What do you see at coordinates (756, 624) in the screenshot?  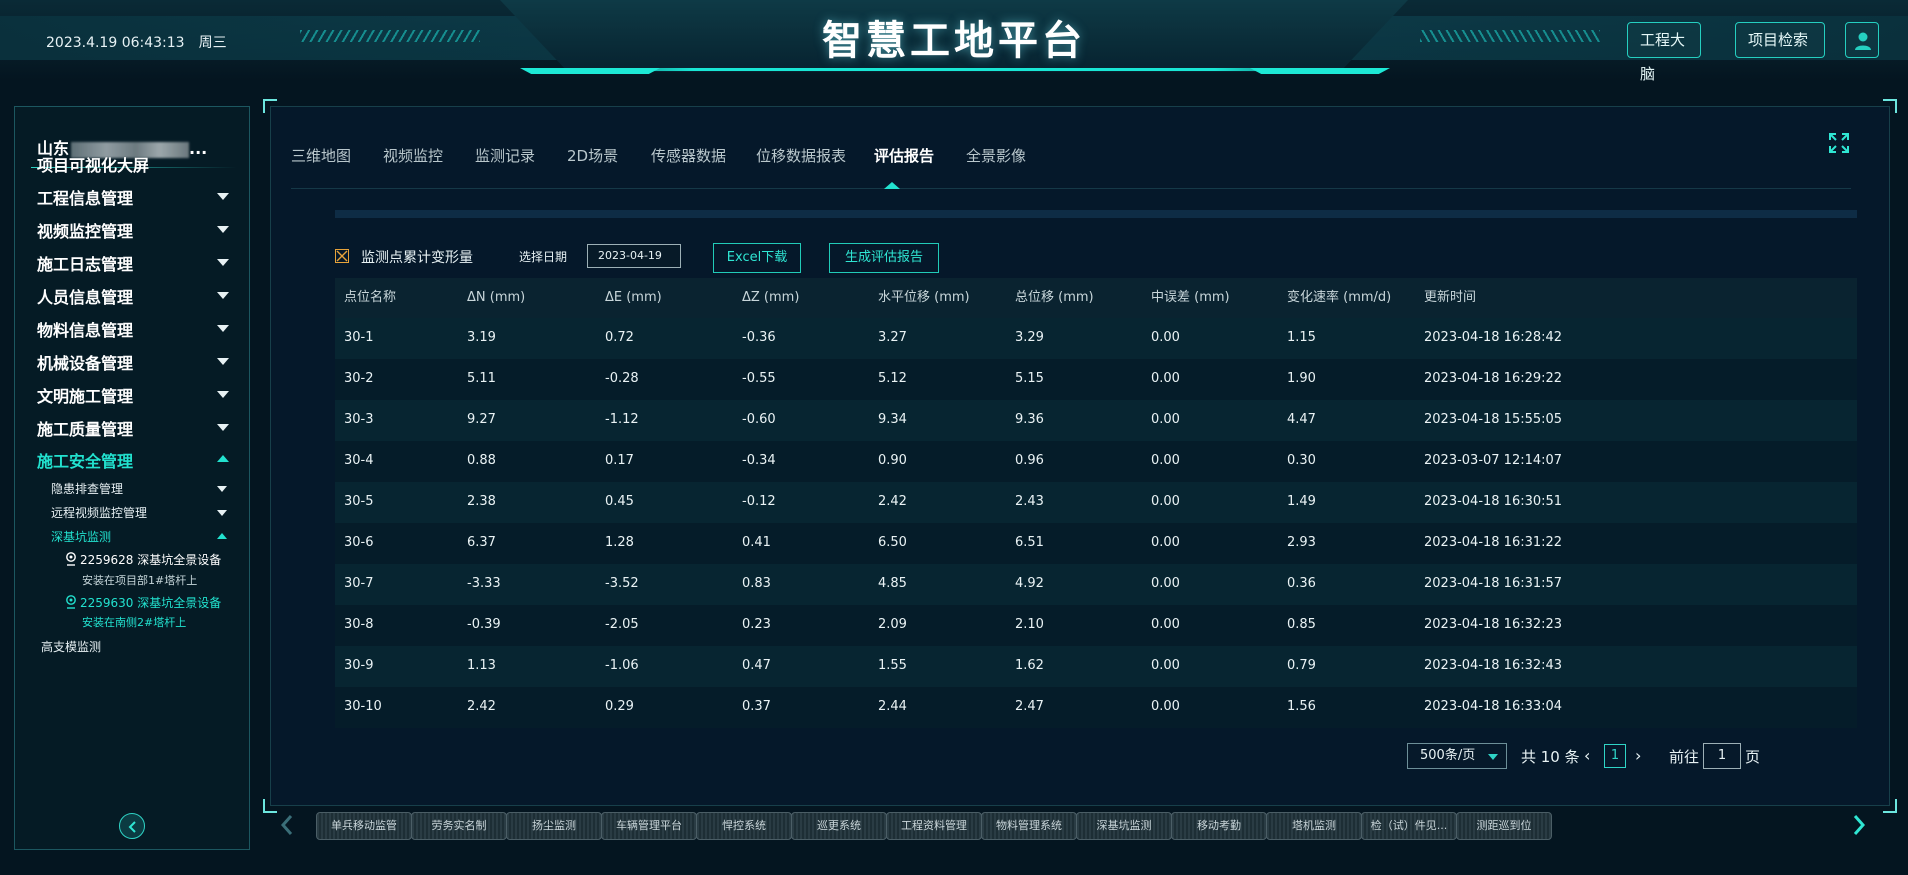 I see `table-cell: 0.23` at bounding box center [756, 624].